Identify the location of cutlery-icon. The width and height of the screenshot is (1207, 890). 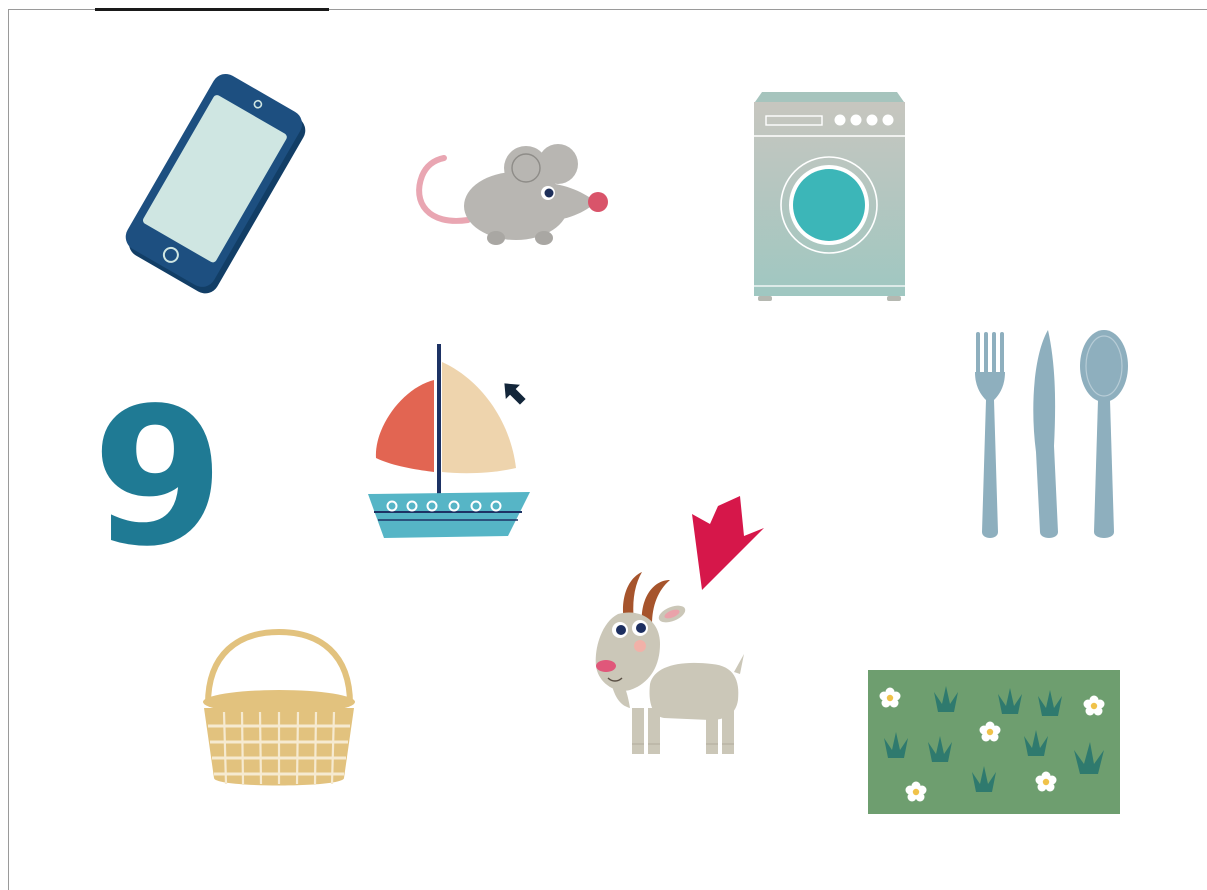
(1051, 435).